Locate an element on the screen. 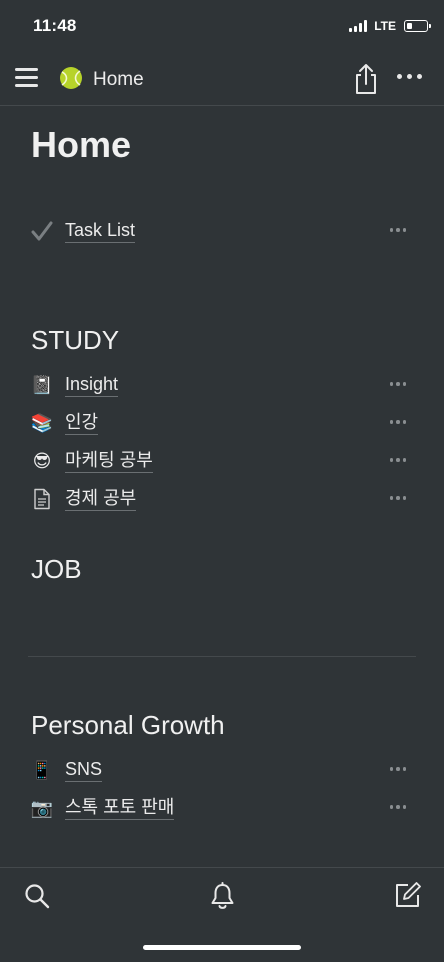 This screenshot has height=962, width=444. section-heading-job: JOB is located at coordinates (56, 569).